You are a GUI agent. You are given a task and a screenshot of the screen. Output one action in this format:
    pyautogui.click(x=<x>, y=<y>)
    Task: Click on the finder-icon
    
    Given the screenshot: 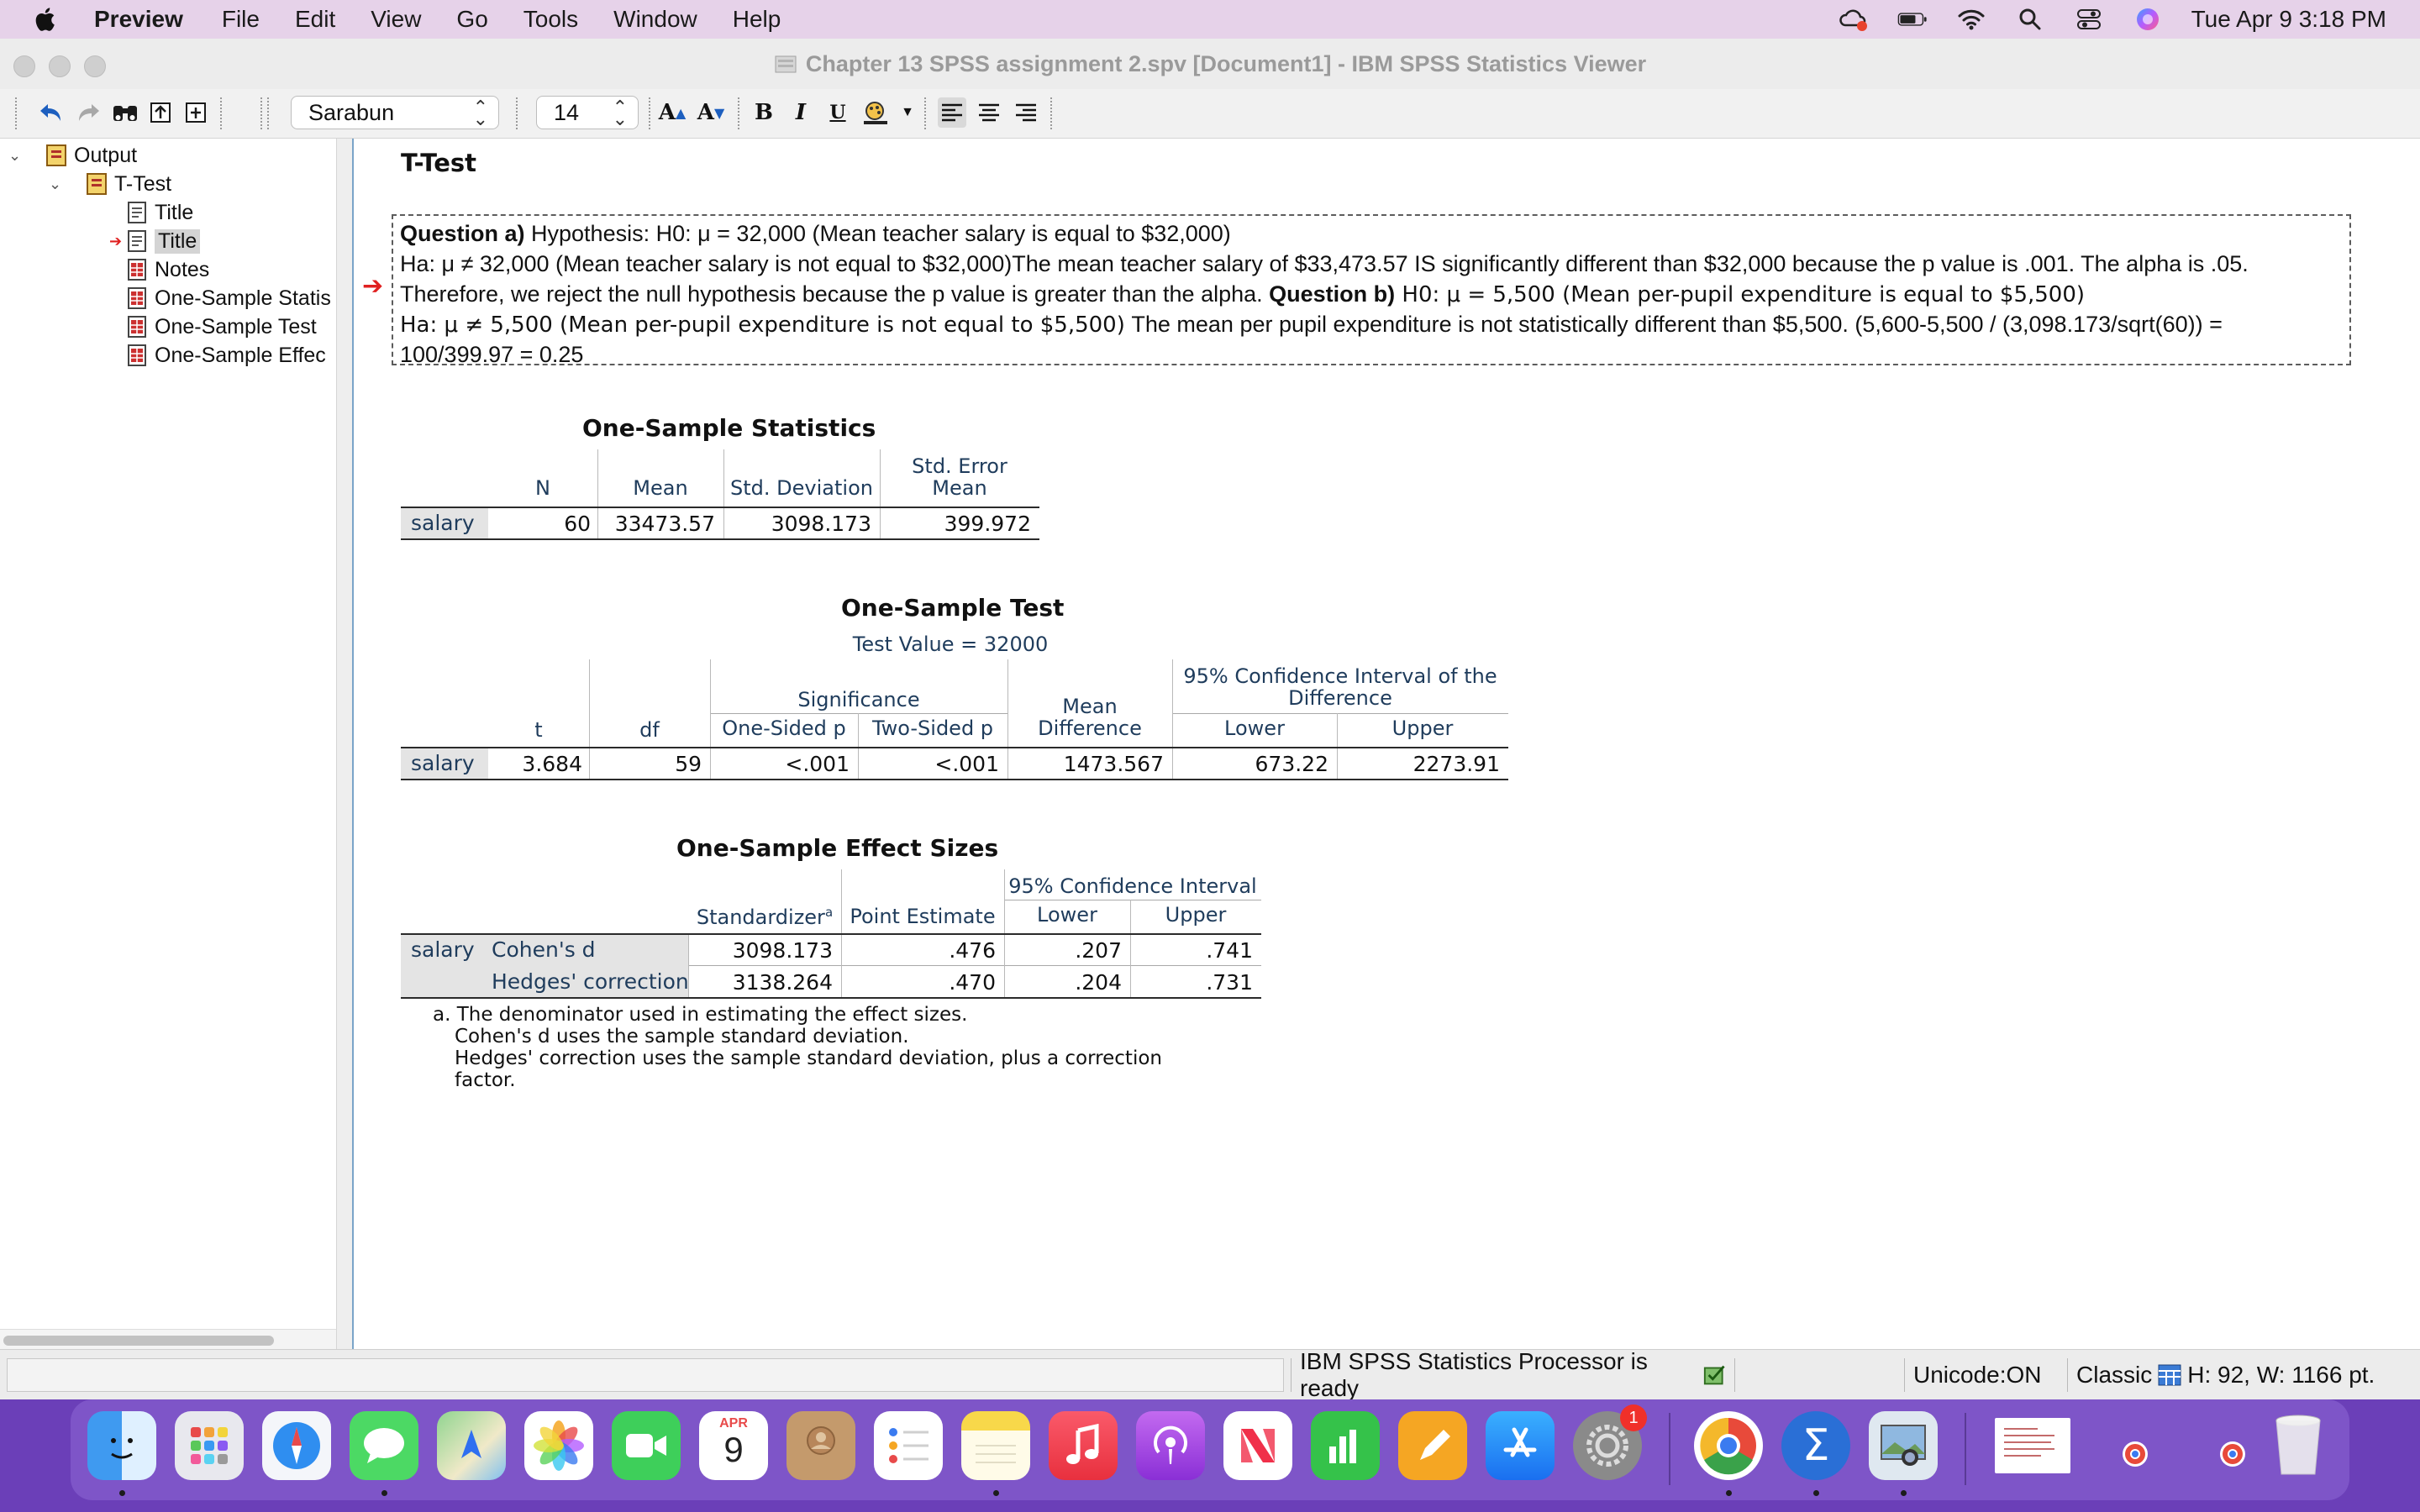 What is the action you would take?
    pyautogui.click(x=121, y=1445)
    